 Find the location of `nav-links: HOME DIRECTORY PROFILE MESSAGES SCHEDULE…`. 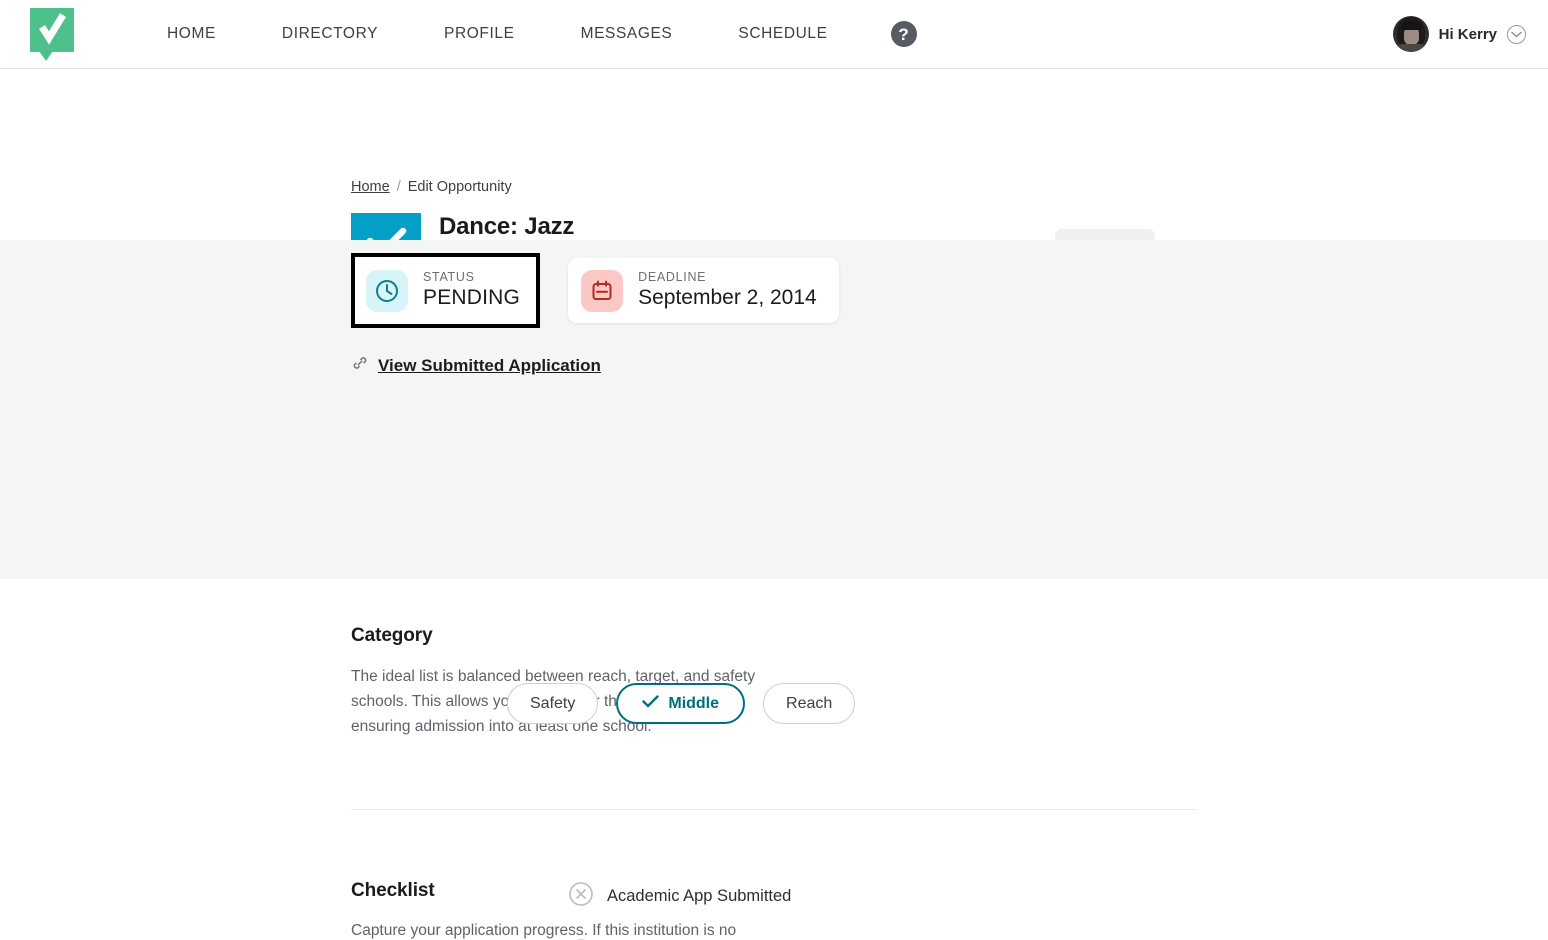

nav-links: HOME DIRECTORY PROFILE MESSAGES SCHEDULE… is located at coordinates (525, 34).